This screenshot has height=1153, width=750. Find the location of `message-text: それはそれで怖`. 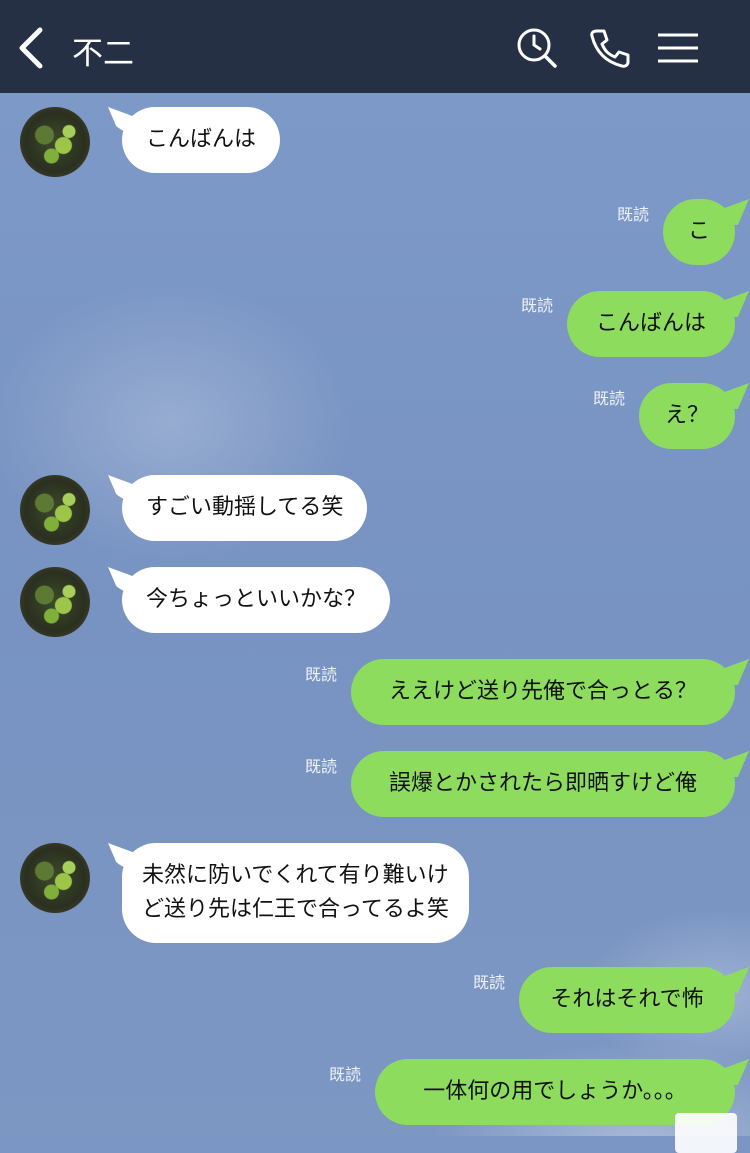

message-text: それはそれで怖 is located at coordinates (627, 999).